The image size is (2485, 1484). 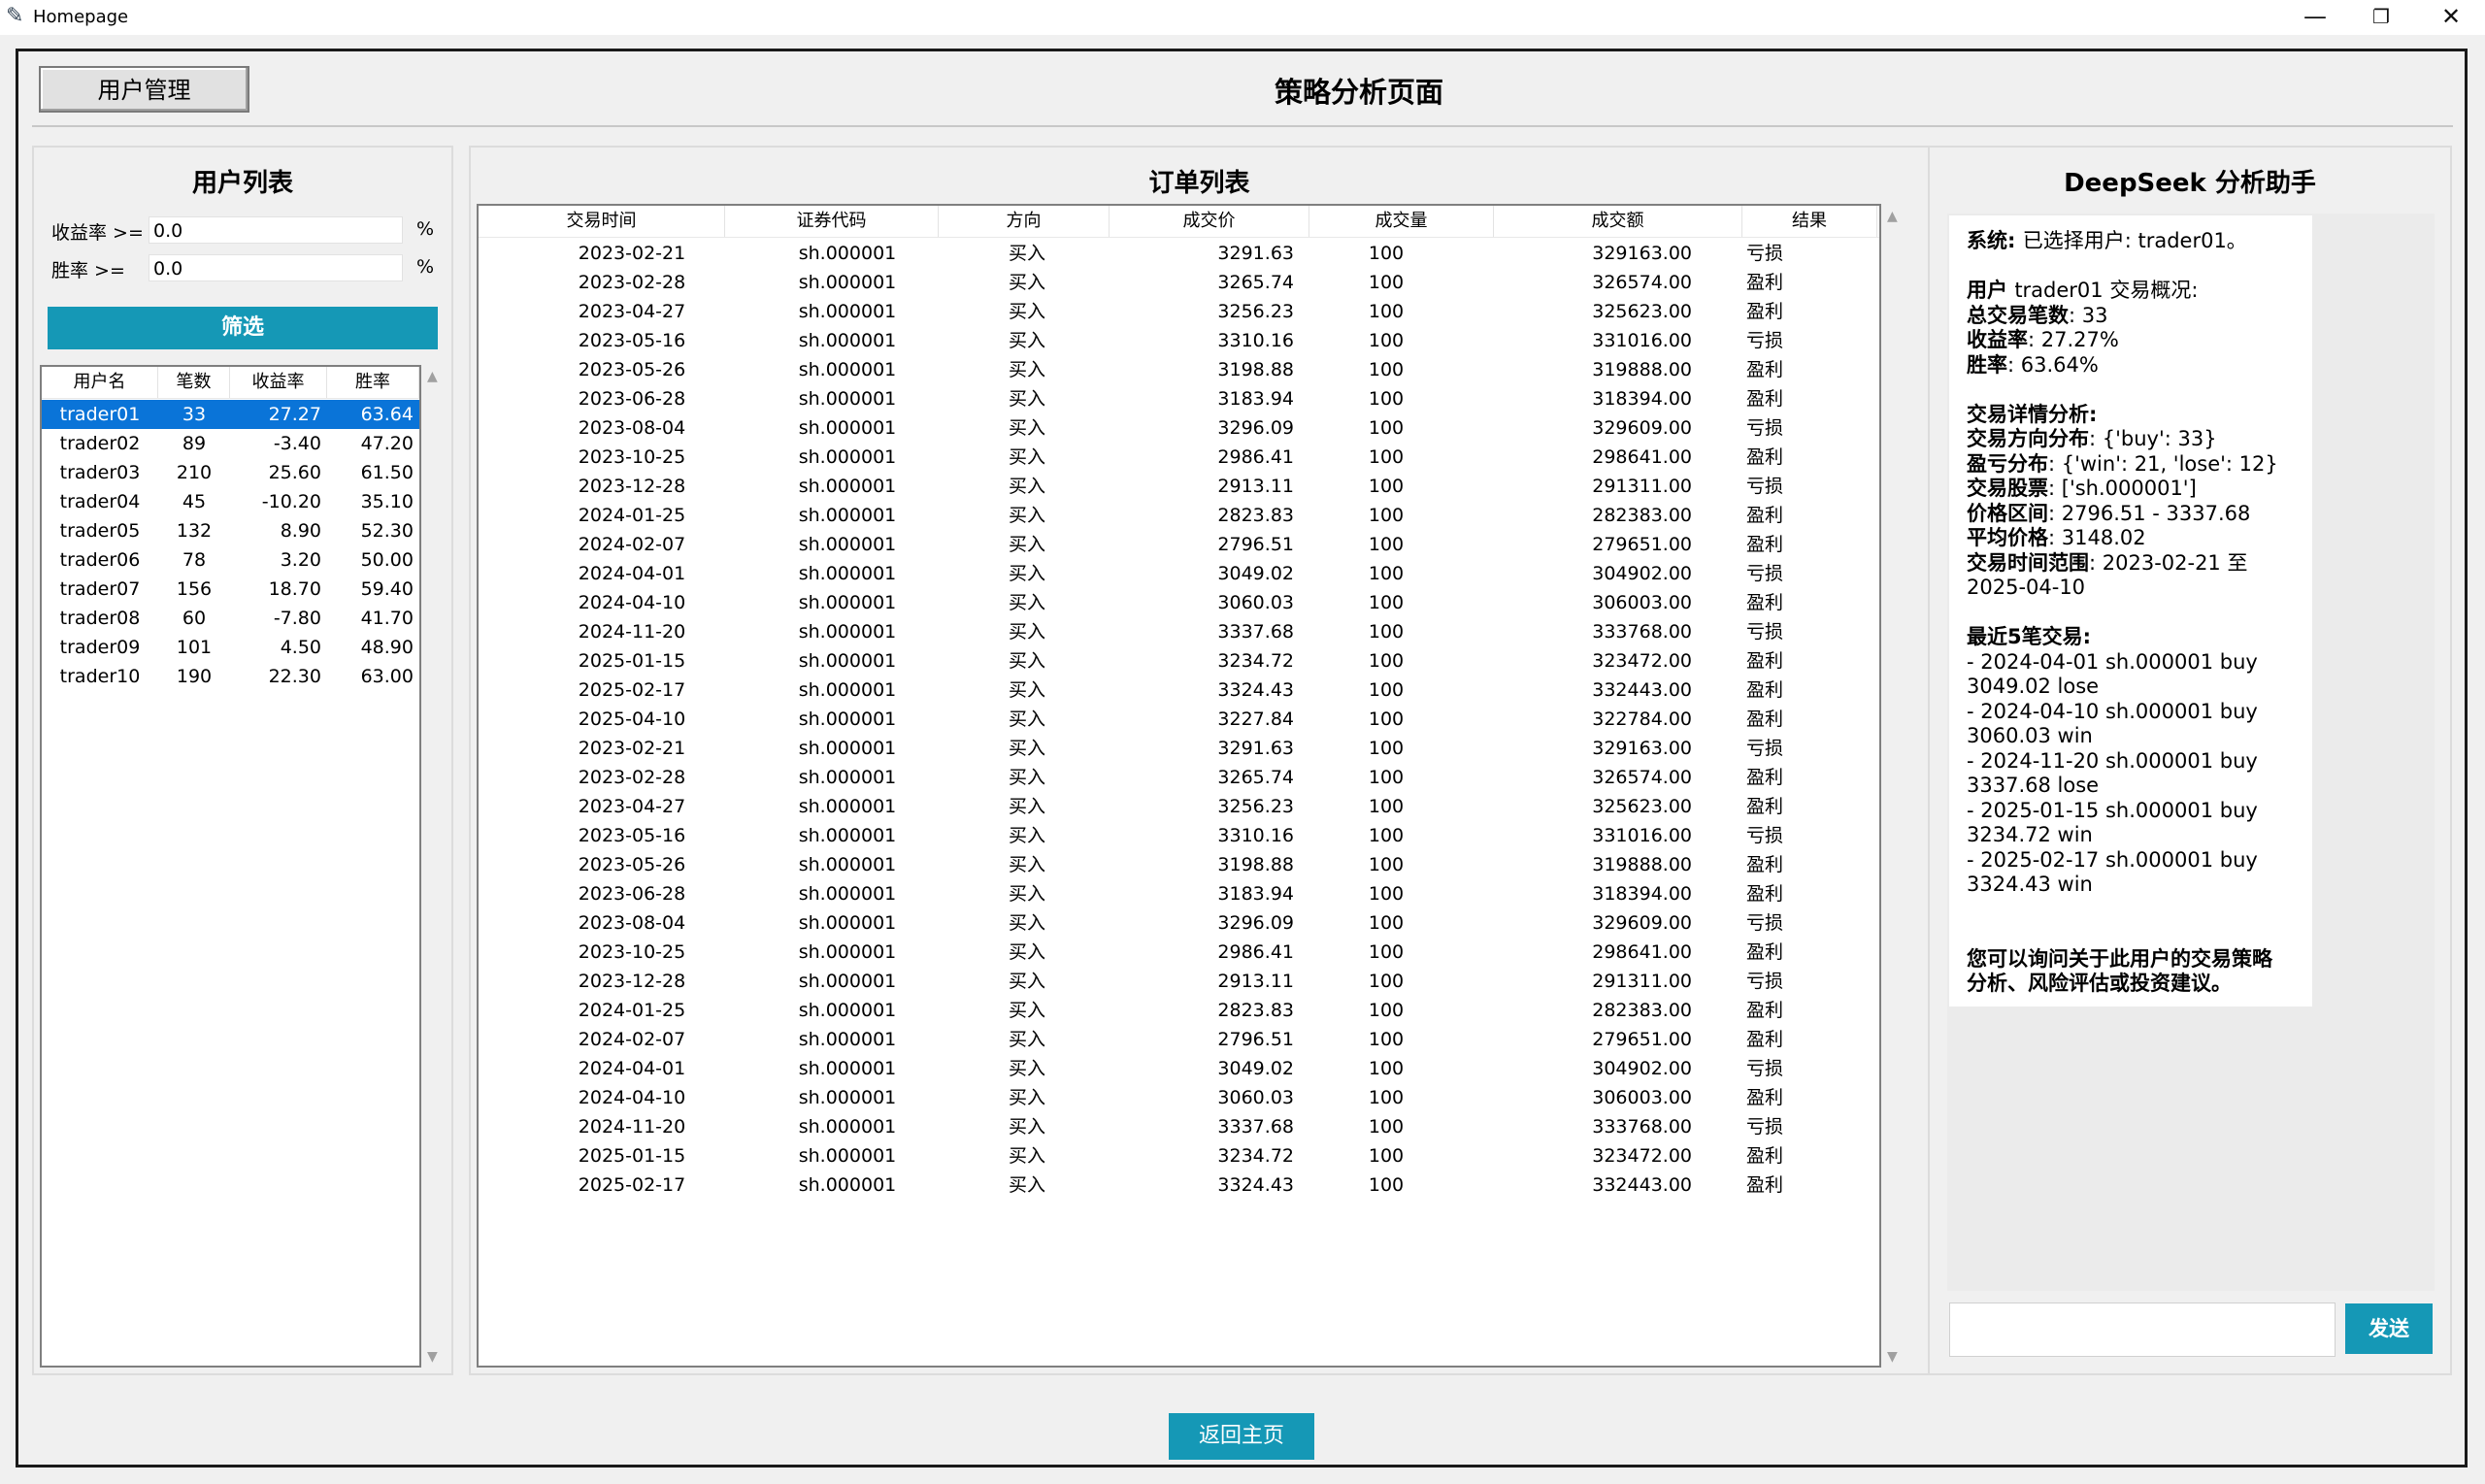 I want to click on user-col-header: 笔数, so click(x=194, y=382).